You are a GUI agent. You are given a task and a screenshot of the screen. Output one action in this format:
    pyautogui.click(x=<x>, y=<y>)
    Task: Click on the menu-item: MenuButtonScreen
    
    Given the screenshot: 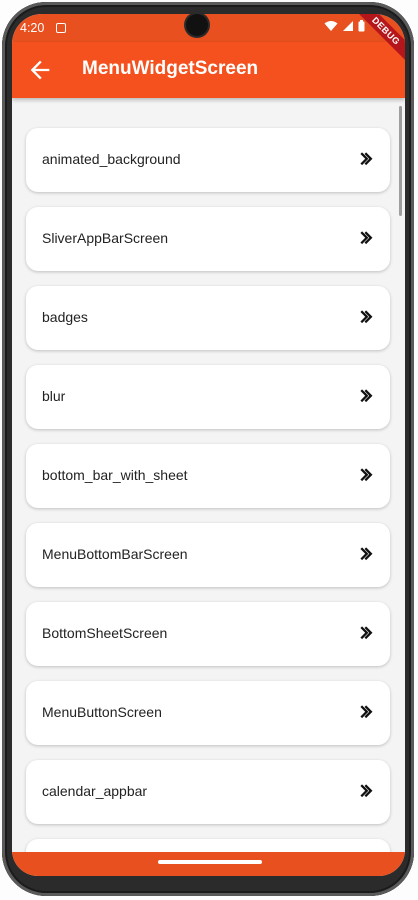 What is the action you would take?
    pyautogui.click(x=208, y=713)
    